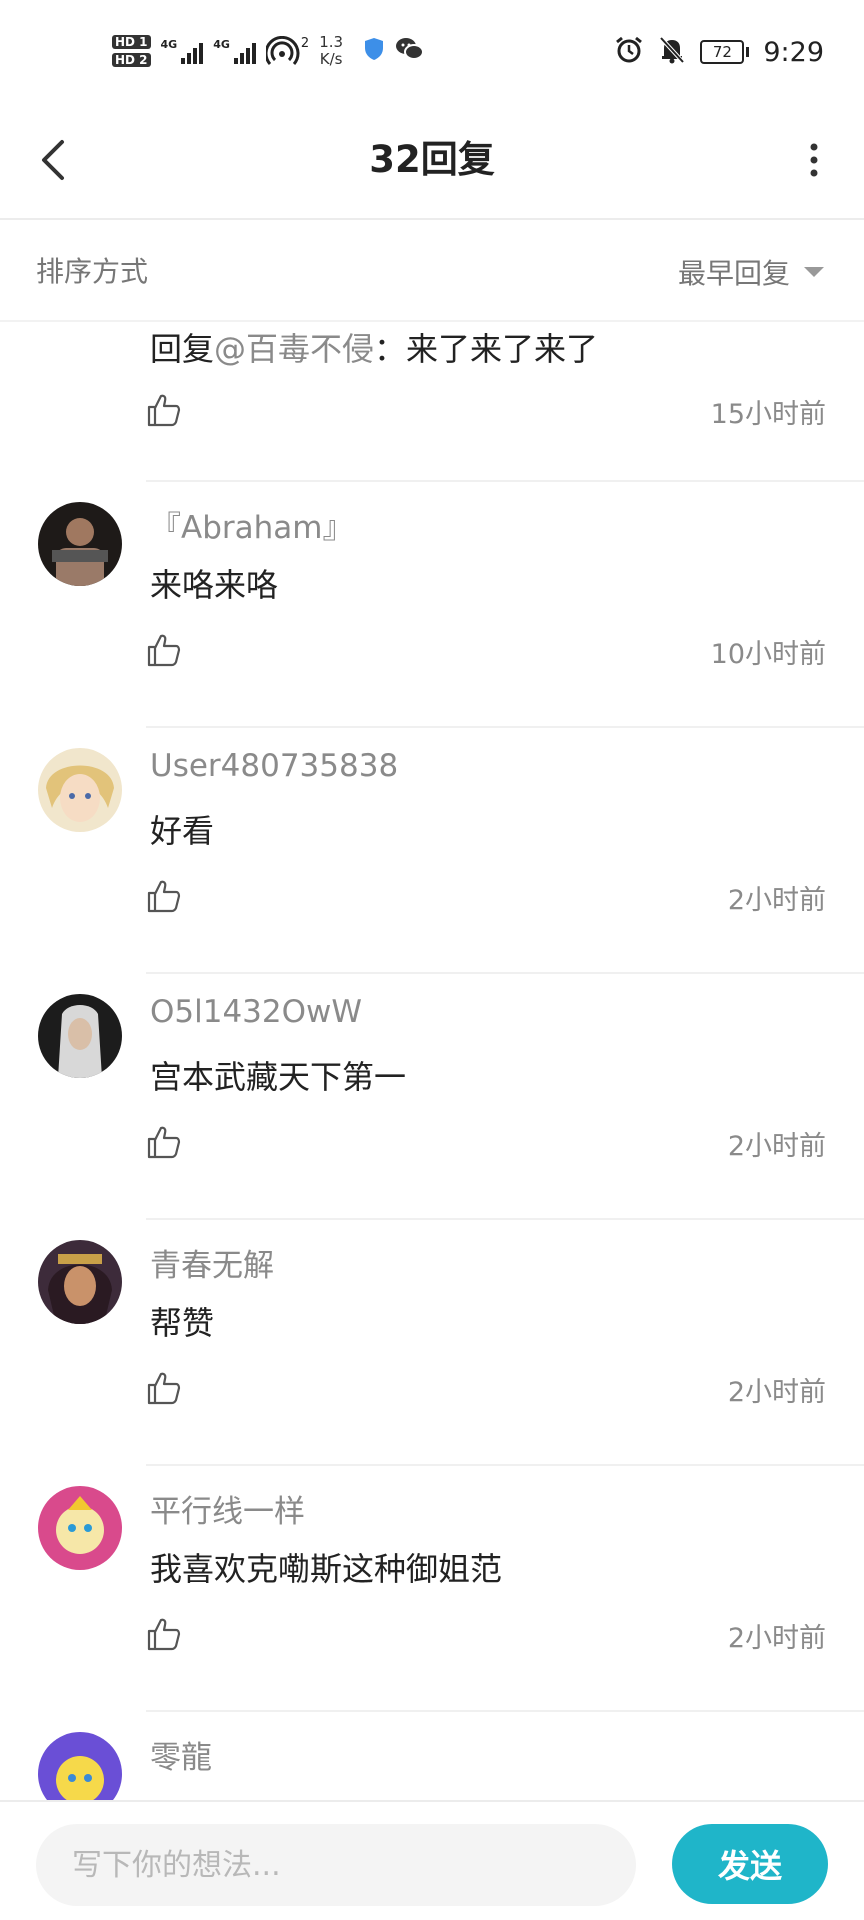  Describe the element at coordinates (274, 766) in the screenshot. I see `reply-username: User480735838` at that location.